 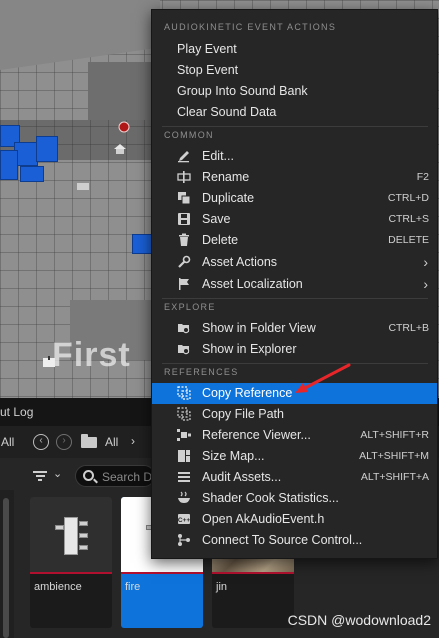 What do you see at coordinates (294, 219) in the screenshot?
I see `menu-item-save: Save CTRL+S` at bounding box center [294, 219].